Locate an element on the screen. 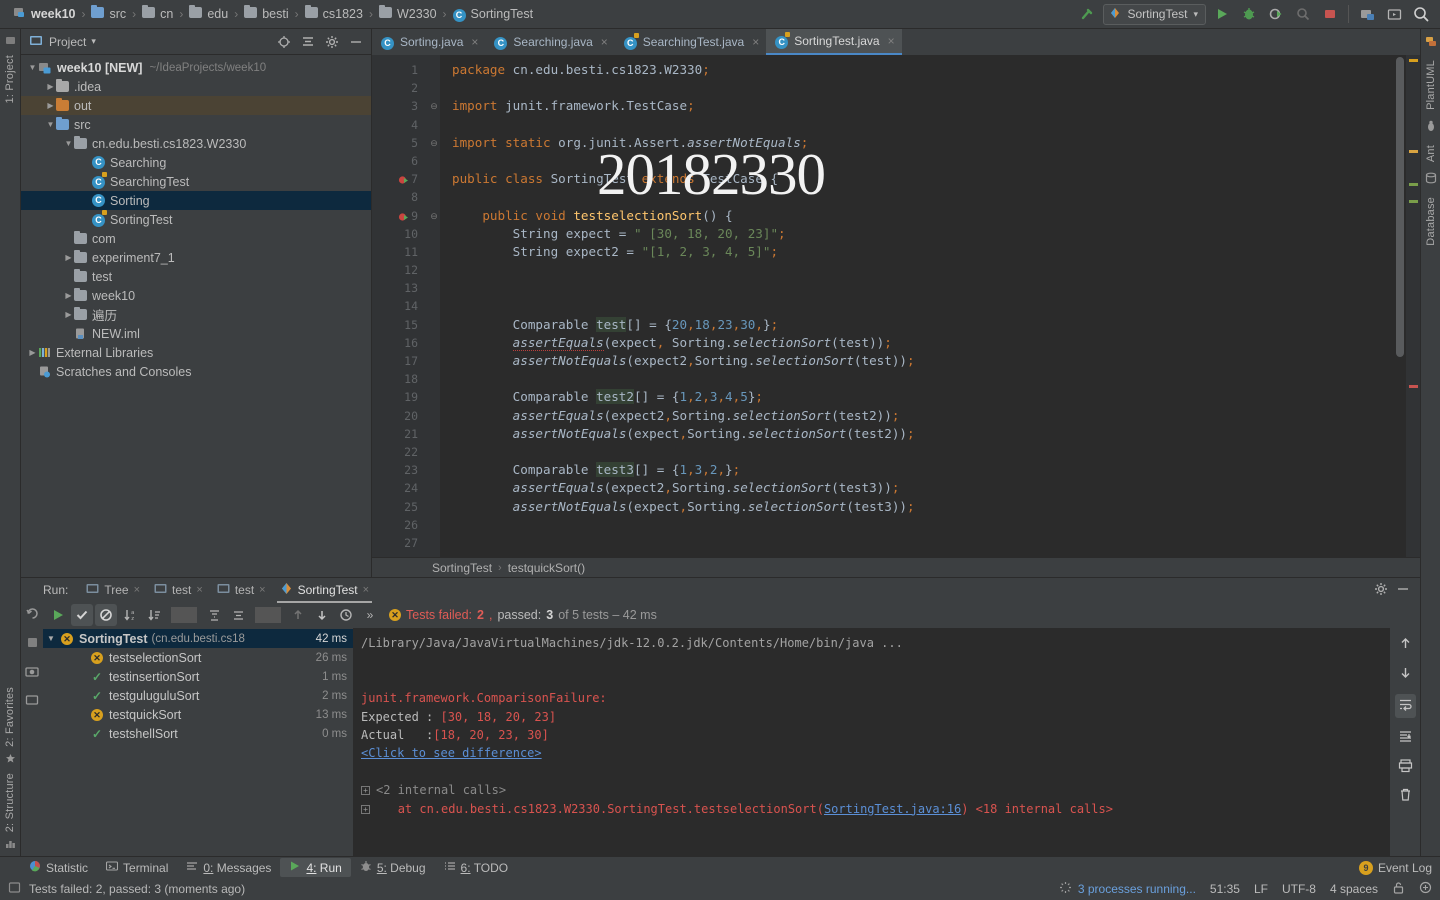  inspection-icon is located at coordinates (1425, 889).